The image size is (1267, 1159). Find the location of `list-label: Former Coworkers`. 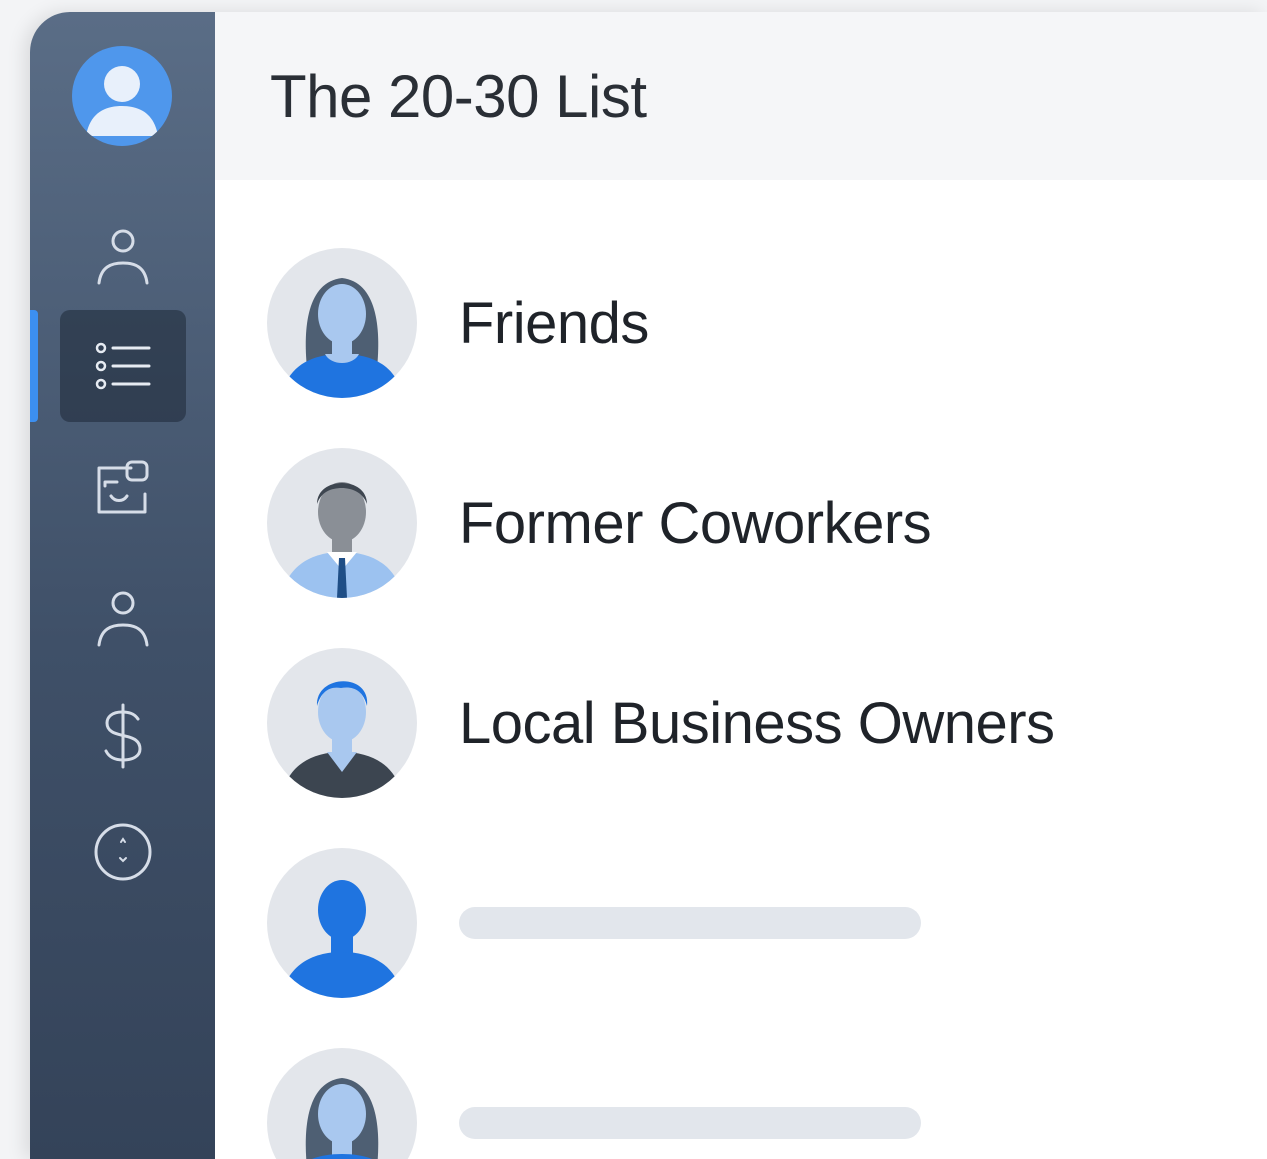

list-label: Former Coworkers is located at coordinates (695, 523).